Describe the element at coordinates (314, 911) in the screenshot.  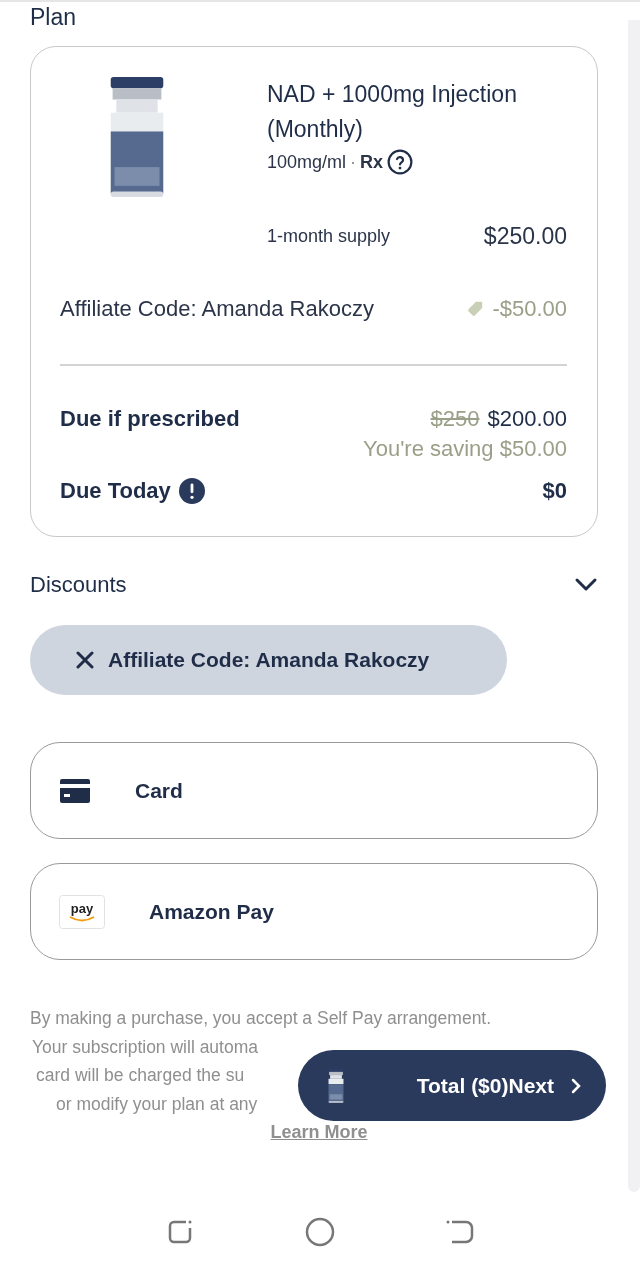
I see `payment-option: pay Amazon Pay` at that location.